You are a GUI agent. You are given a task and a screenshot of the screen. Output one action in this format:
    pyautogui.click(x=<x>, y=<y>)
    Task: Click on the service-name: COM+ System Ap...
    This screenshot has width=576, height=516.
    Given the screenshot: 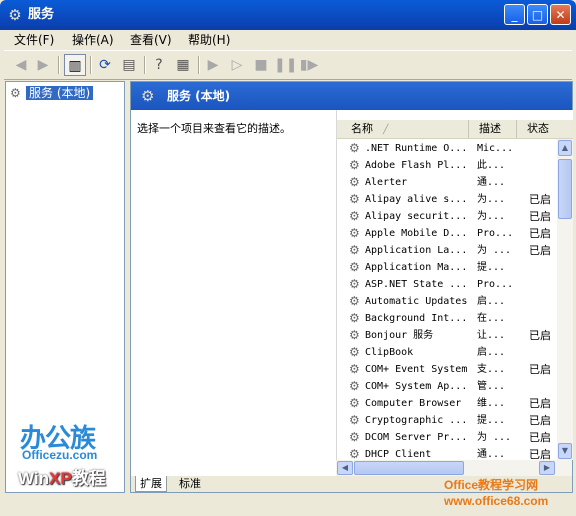 What is the action you would take?
    pyautogui.click(x=416, y=386)
    